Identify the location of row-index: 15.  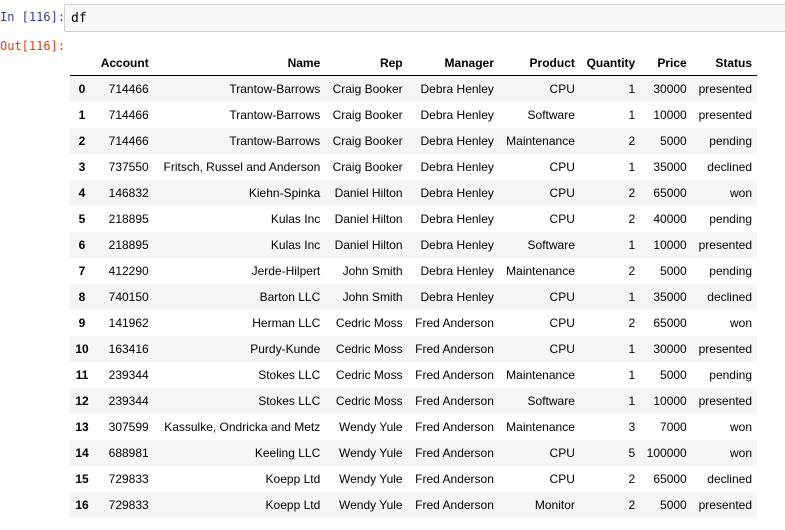
(82, 479).